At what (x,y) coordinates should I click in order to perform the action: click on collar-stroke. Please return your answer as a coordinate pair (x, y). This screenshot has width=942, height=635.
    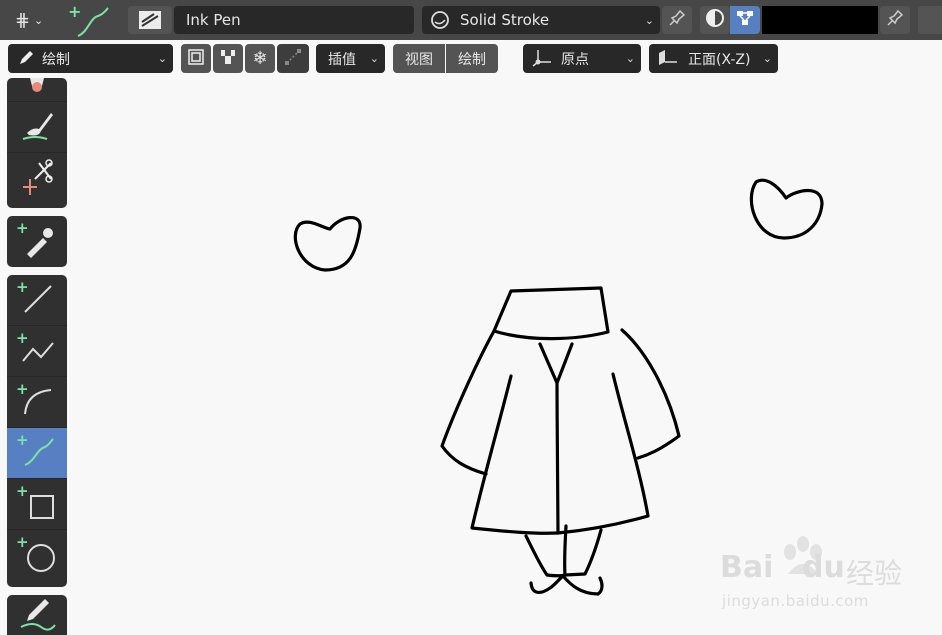
    Looking at the image, I should click on (551, 313).